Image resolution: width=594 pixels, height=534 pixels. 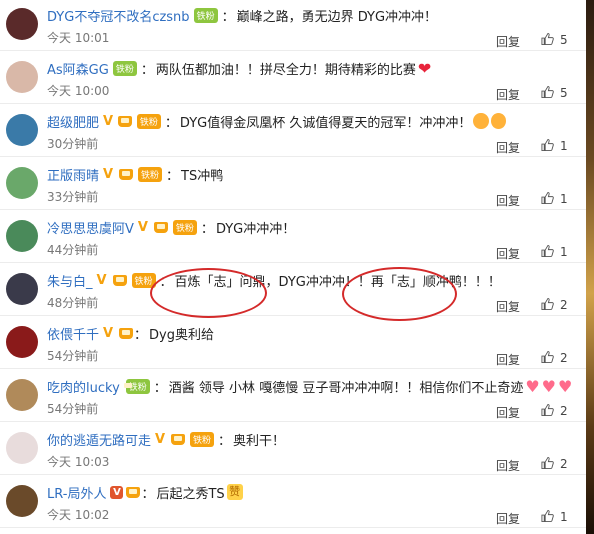 What do you see at coordinates (285, 70) in the screenshot?
I see `comment-text: 两队伍都加油！！拼尽全力！期待精彩的比赛` at bounding box center [285, 70].